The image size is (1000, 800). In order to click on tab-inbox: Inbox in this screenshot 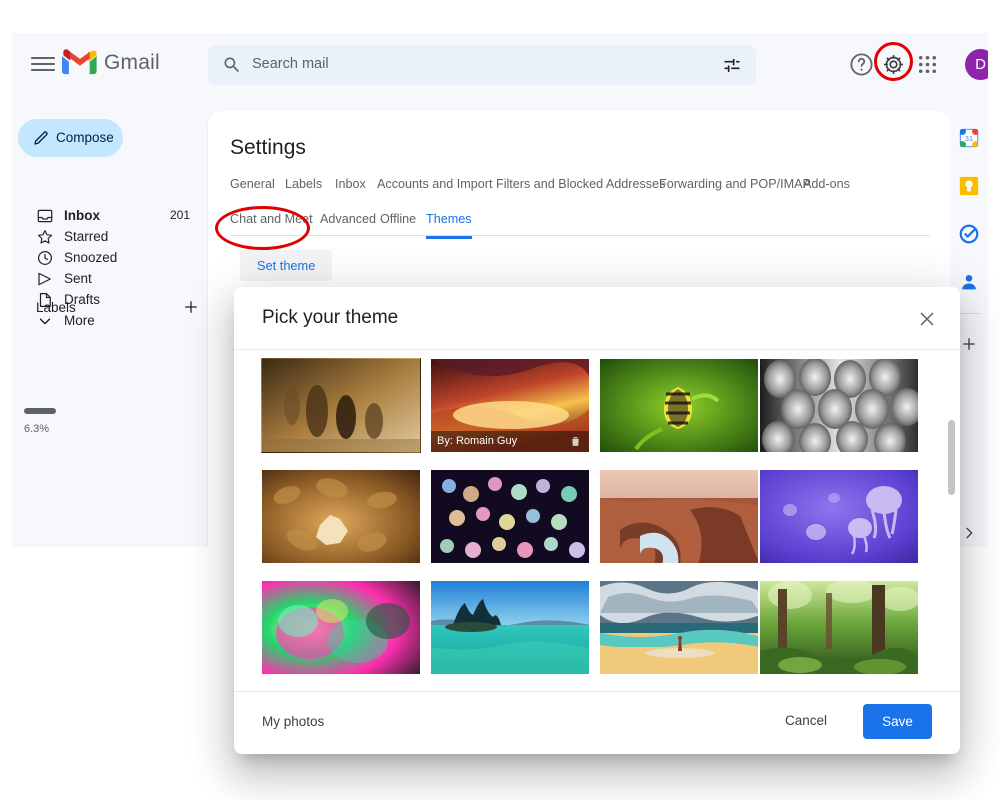, I will do `click(350, 189)`.